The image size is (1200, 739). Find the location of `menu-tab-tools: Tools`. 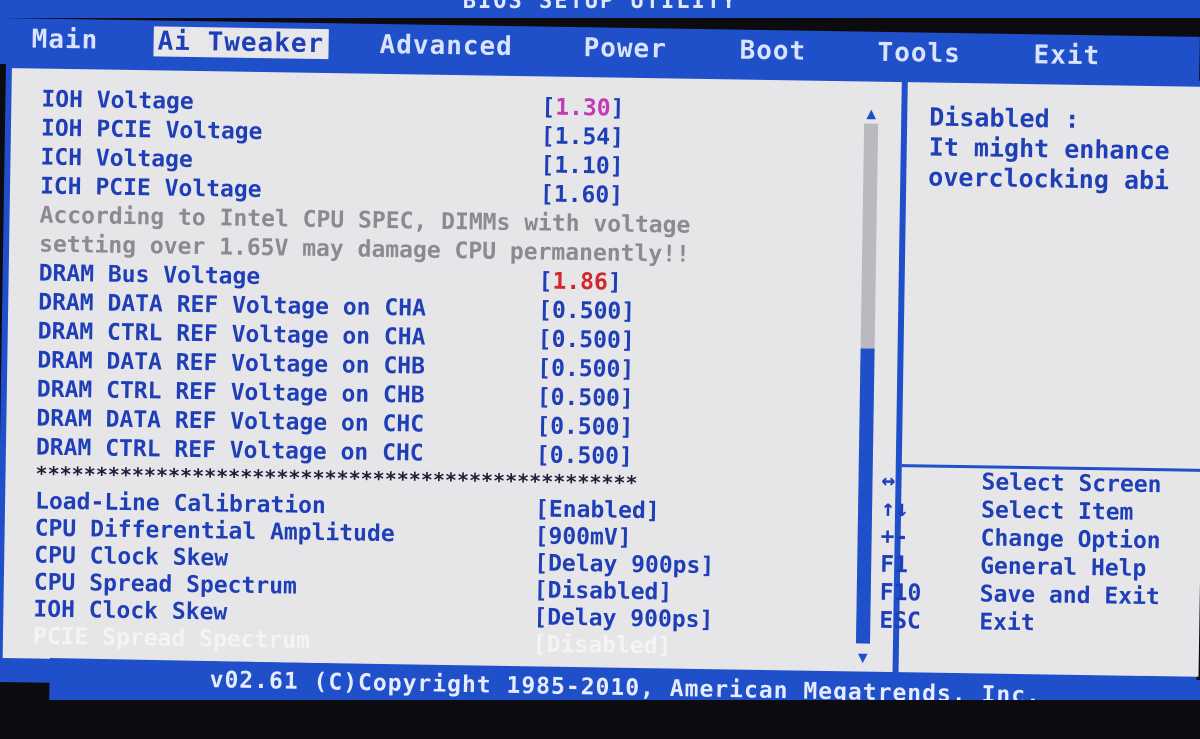

menu-tab-tools: Tools is located at coordinates (919, 53).